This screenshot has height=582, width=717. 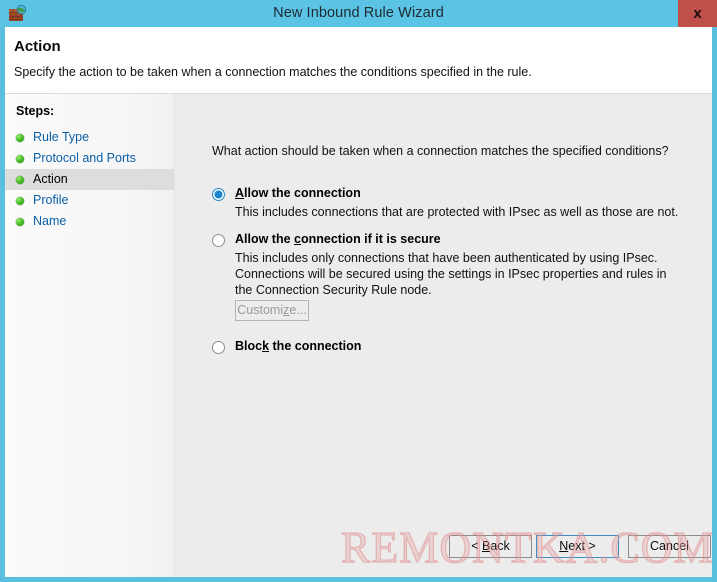 What do you see at coordinates (564, 546) in the screenshot?
I see `accelerator-letter: N` at bounding box center [564, 546].